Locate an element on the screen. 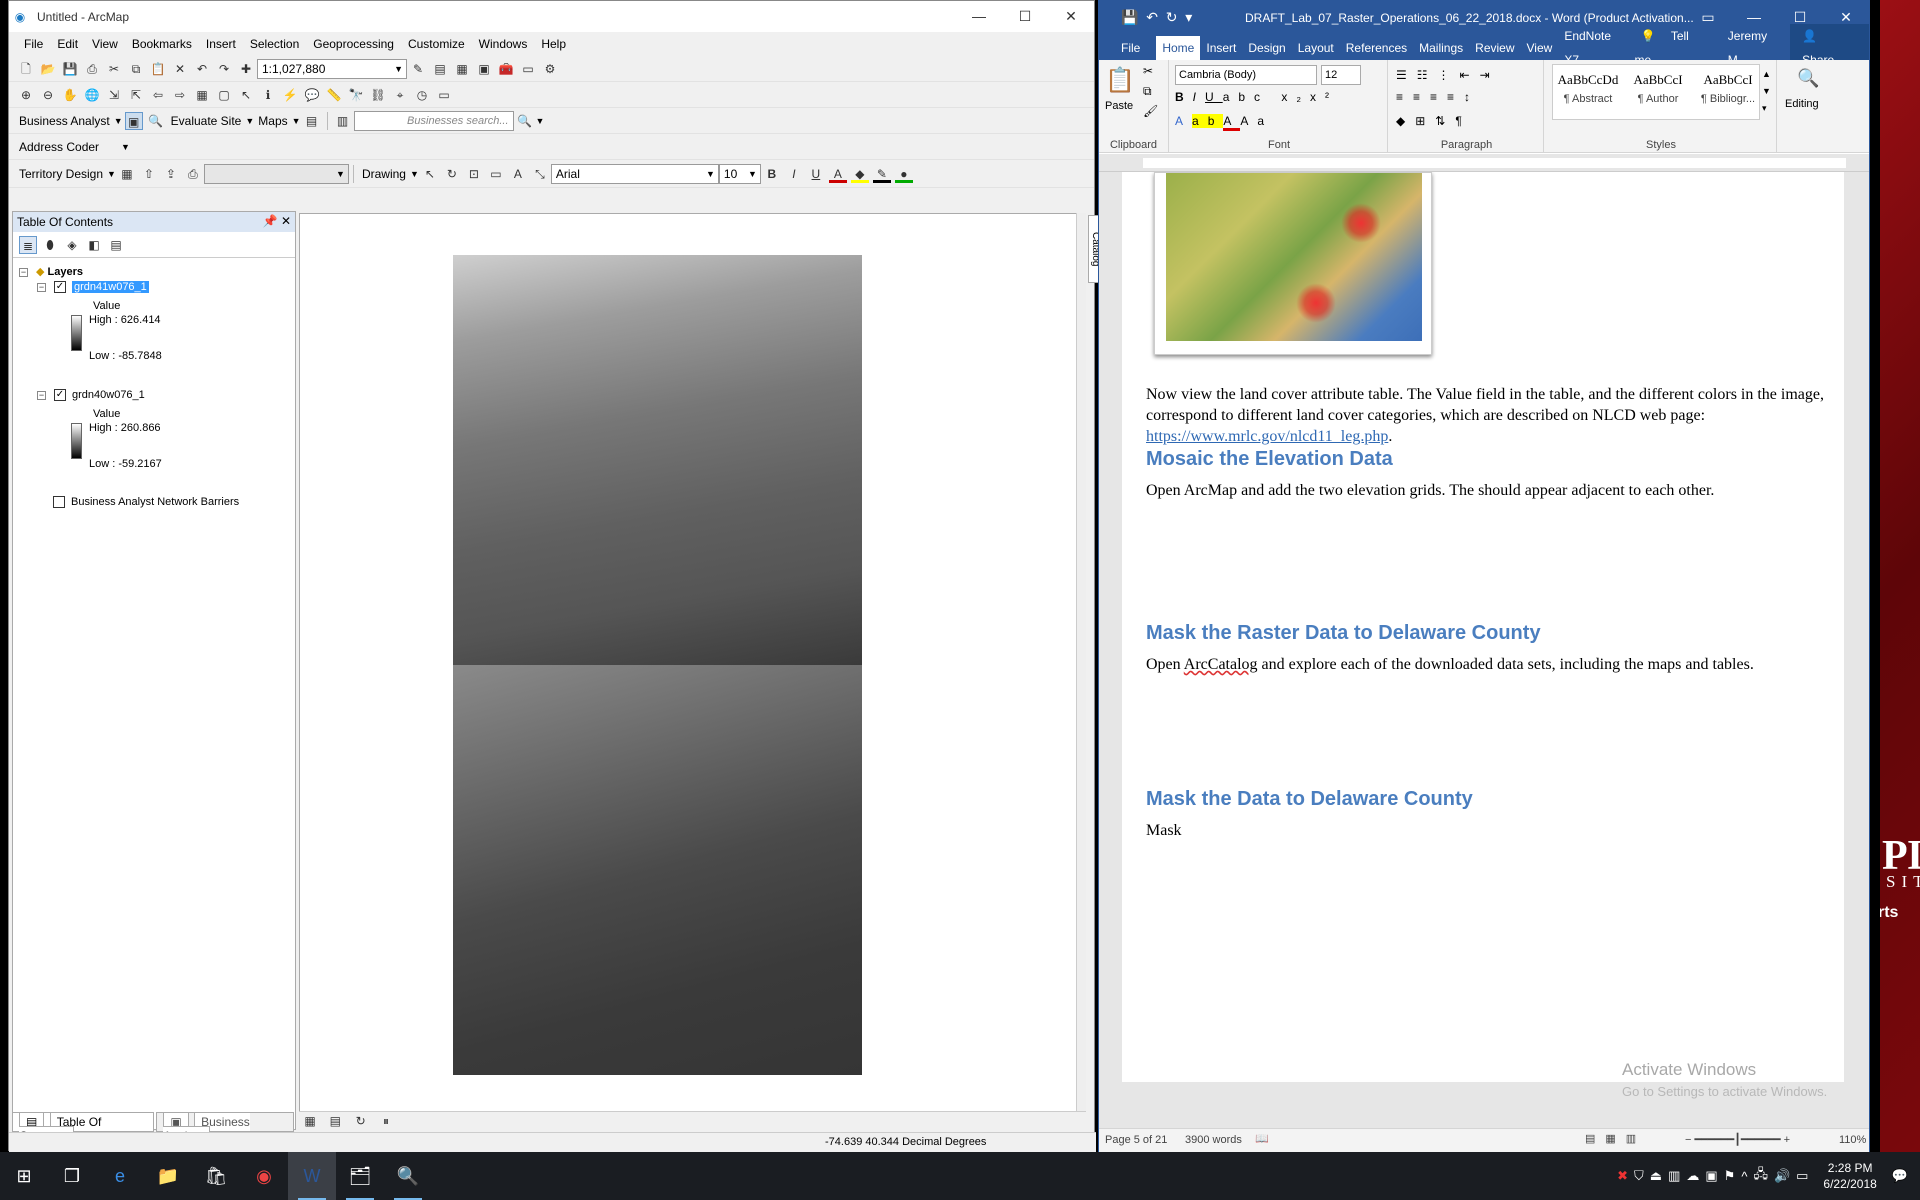 This screenshot has width=1920, height=1200. data-view-icon: ▦ is located at coordinates (310, 1121).